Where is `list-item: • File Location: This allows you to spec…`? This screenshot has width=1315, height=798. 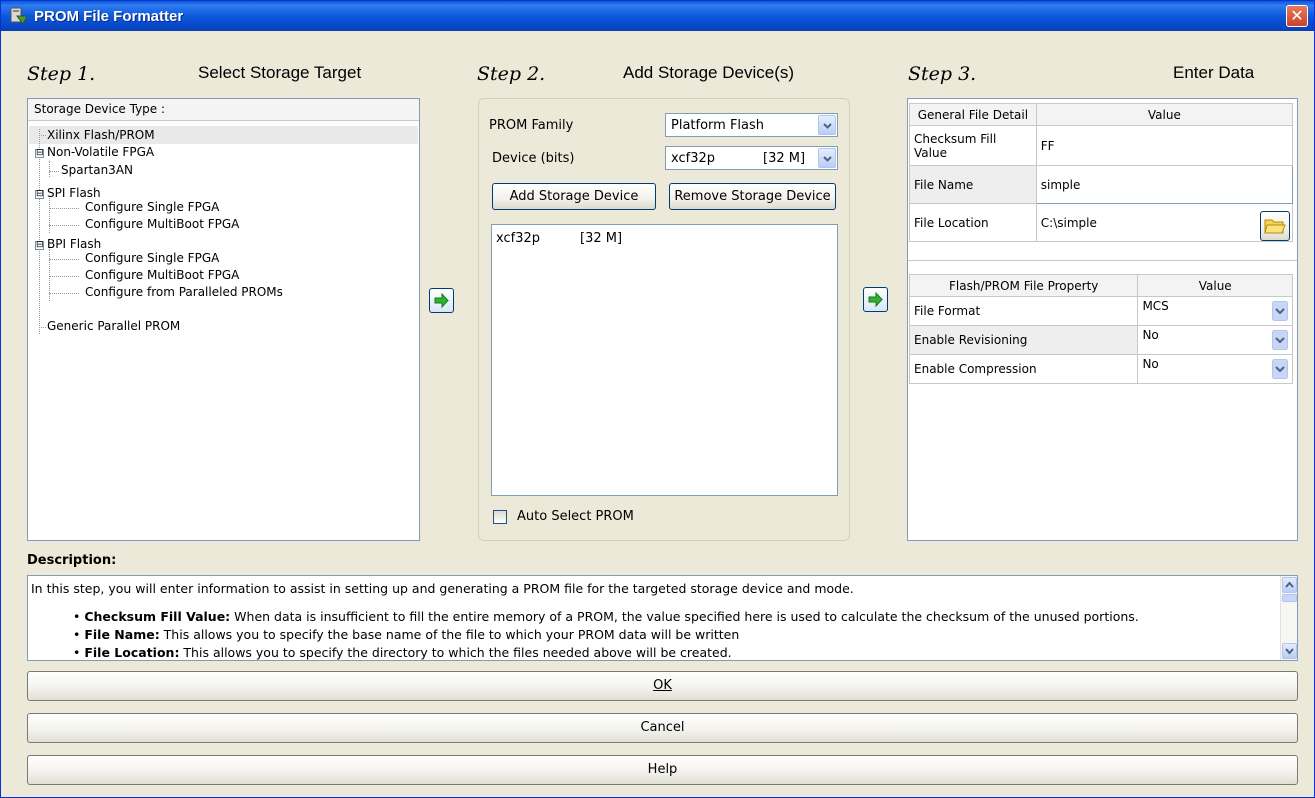
list-item: • File Location: This allows you to spec… is located at coordinates (402, 652).